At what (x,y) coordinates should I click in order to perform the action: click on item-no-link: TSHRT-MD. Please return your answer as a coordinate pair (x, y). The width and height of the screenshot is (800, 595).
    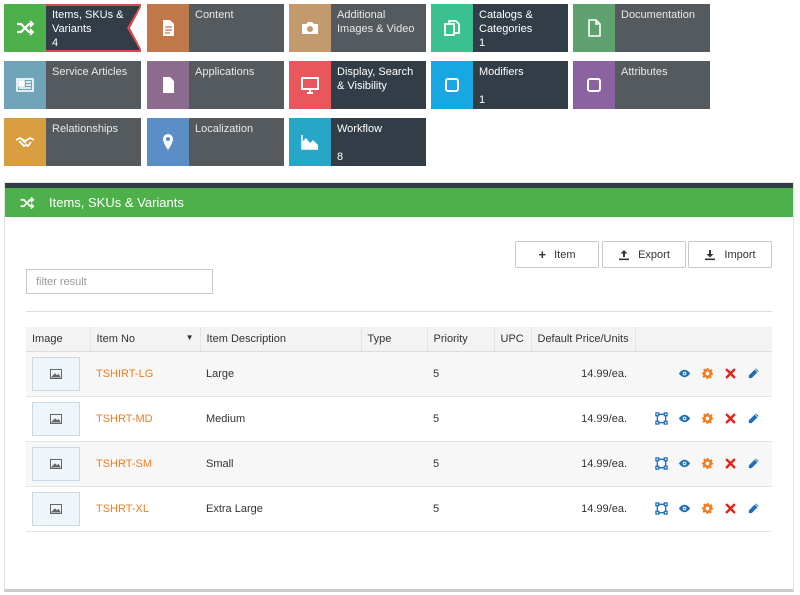
    Looking at the image, I should click on (124, 419).